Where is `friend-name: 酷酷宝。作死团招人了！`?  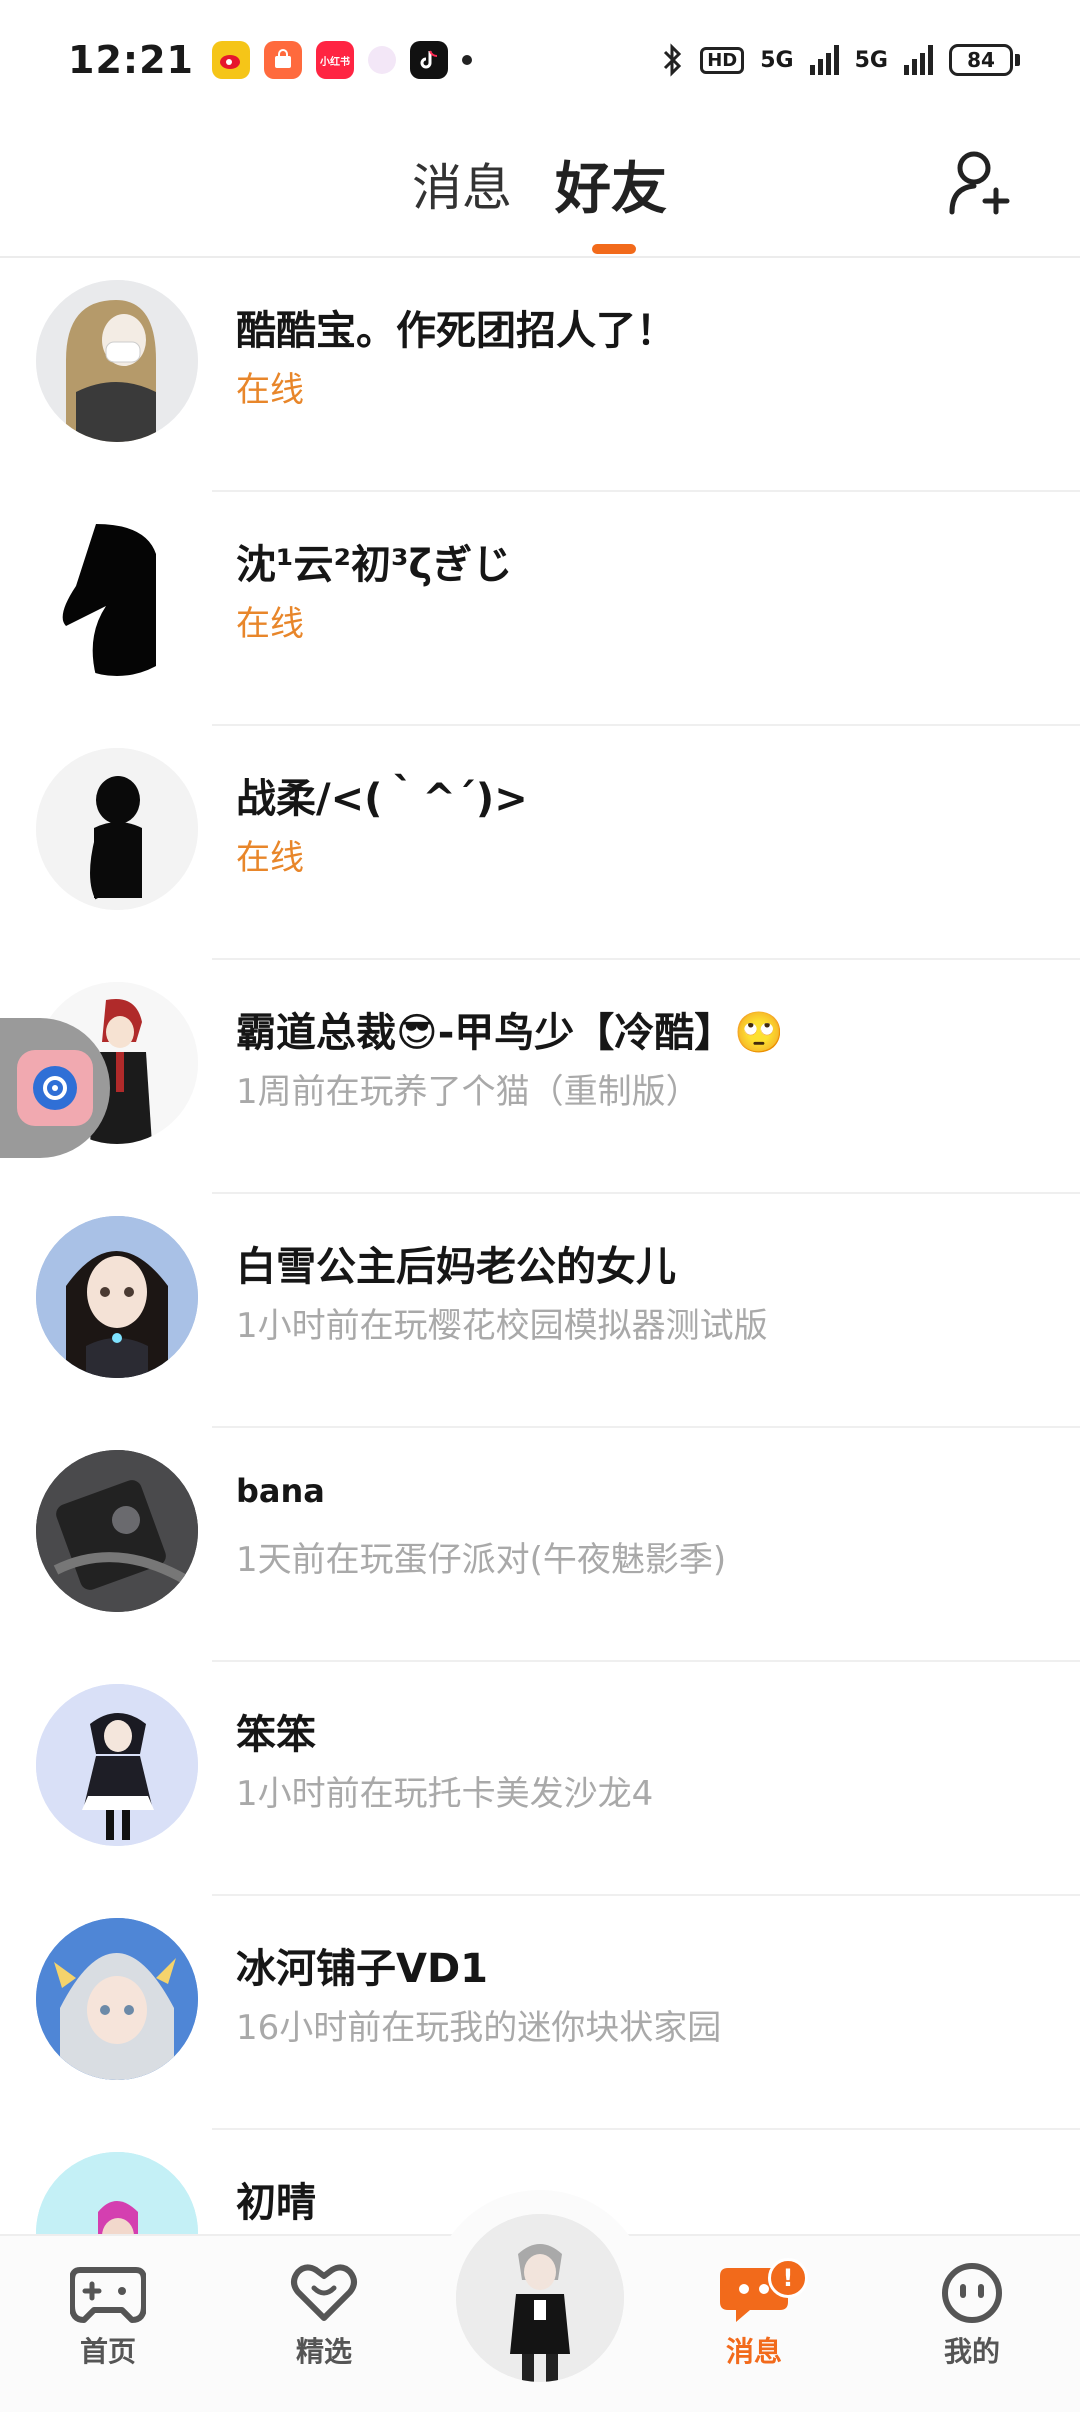 friend-name: 酷酷宝。作死团招人了！ is located at coordinates (456, 331).